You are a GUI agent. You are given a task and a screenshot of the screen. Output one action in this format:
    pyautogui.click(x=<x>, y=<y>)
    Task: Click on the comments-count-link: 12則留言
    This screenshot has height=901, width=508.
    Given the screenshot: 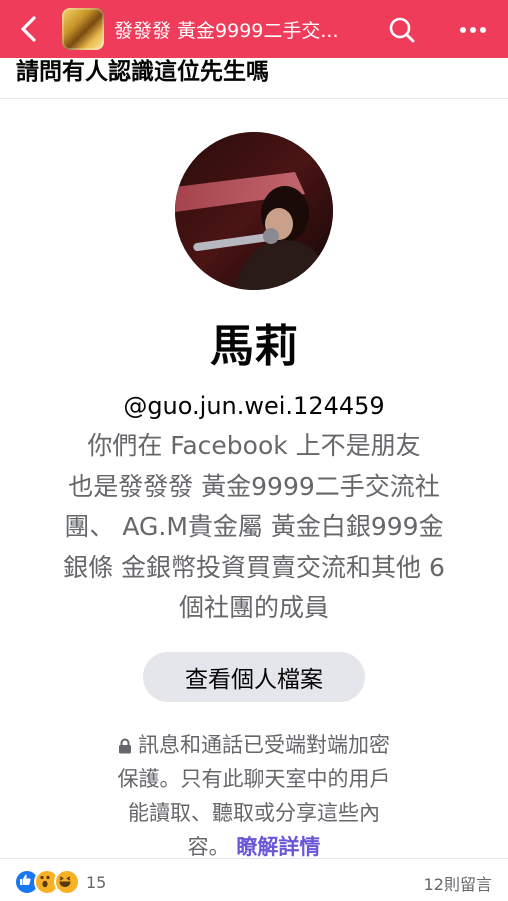 What is the action you would take?
    pyautogui.click(x=458, y=883)
    